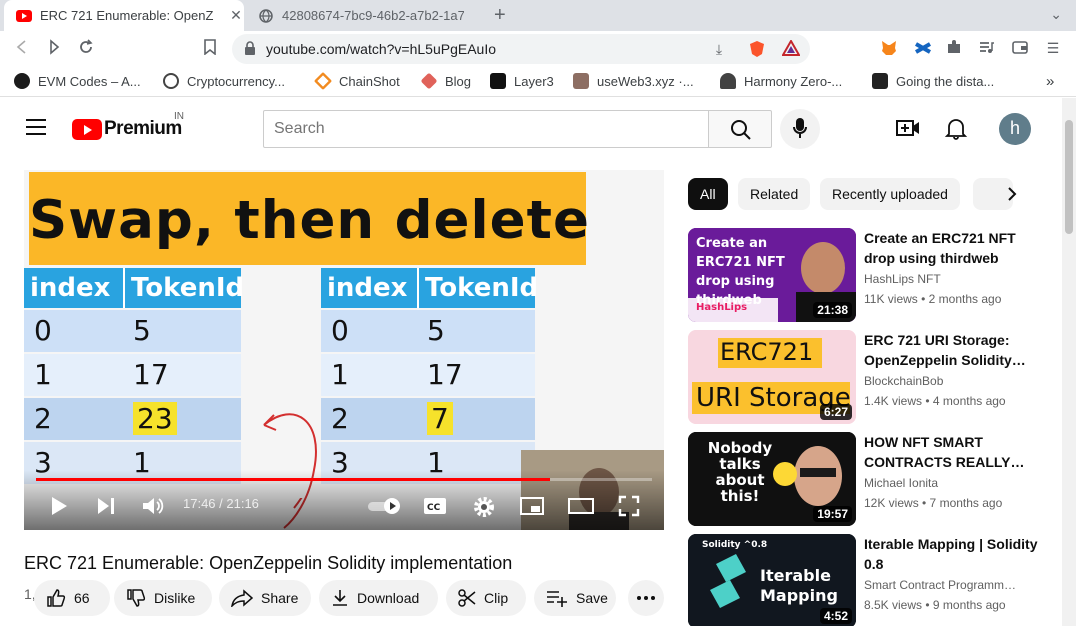 The image size is (1076, 626). What do you see at coordinates (952, 554) in the screenshot?
I see `recommendation-title: Iterable Mapping | Solidity 0.8` at bounding box center [952, 554].